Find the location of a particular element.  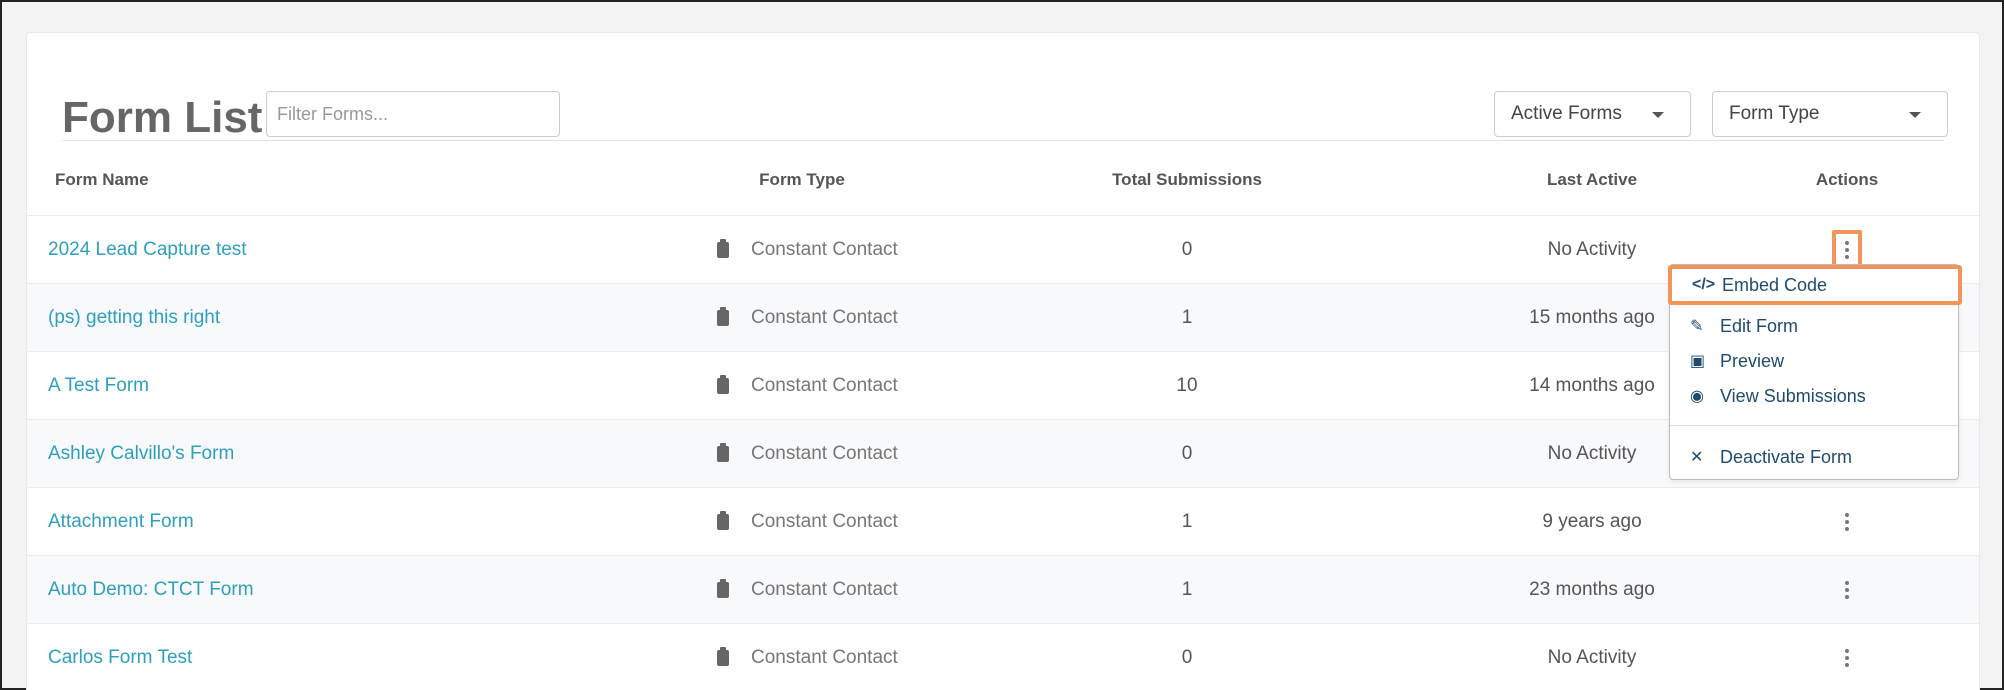

close-icon: ✕ is located at coordinates (1697, 457).